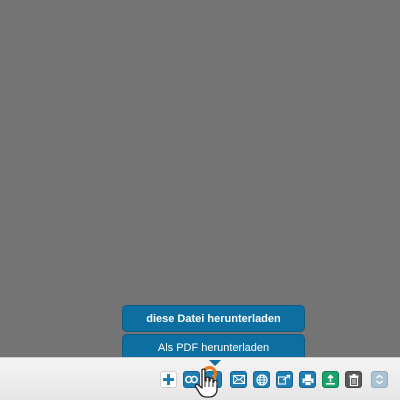 Image resolution: width=400 pixels, height=400 pixels. I want to click on trash-icon, so click(353, 379).